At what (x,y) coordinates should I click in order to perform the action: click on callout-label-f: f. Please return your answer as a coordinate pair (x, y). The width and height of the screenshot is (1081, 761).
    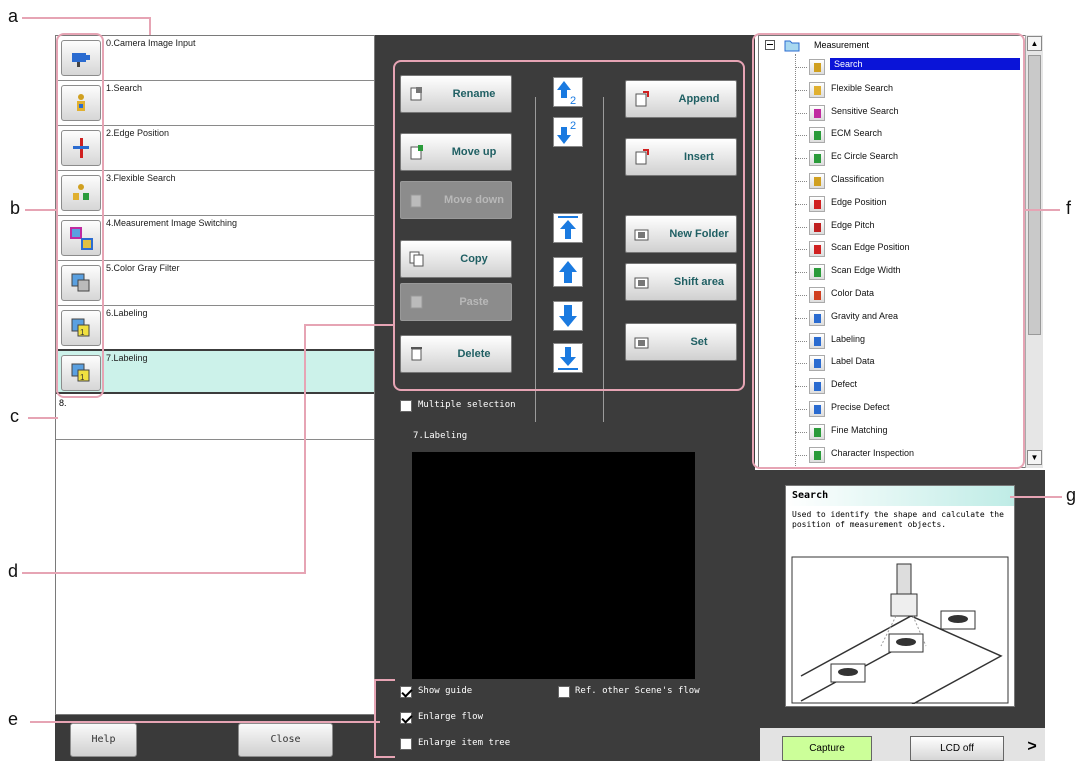
    Looking at the image, I should click on (1069, 208).